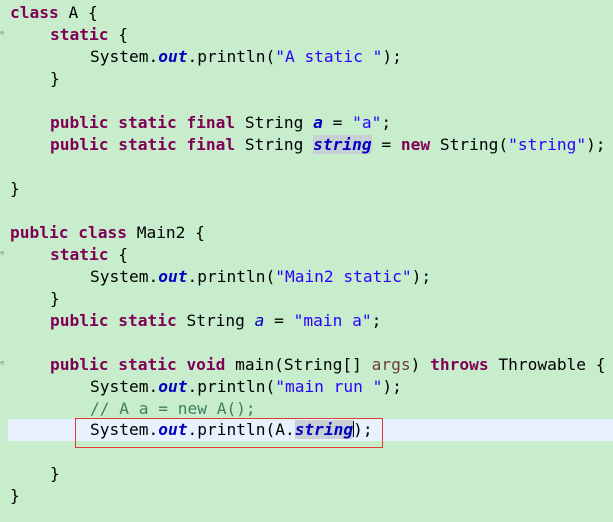 This screenshot has width=613, height=522. I want to click on code-line: public static final String a = "a";, so click(220, 123).